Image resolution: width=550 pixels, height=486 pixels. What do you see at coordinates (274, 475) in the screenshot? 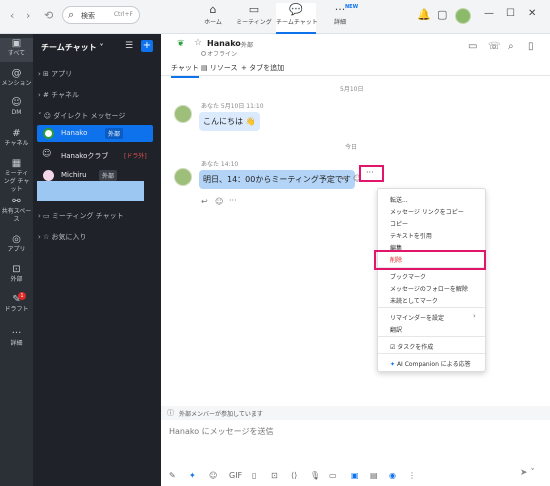
I see `screenshot-icon: ⊡` at bounding box center [274, 475].